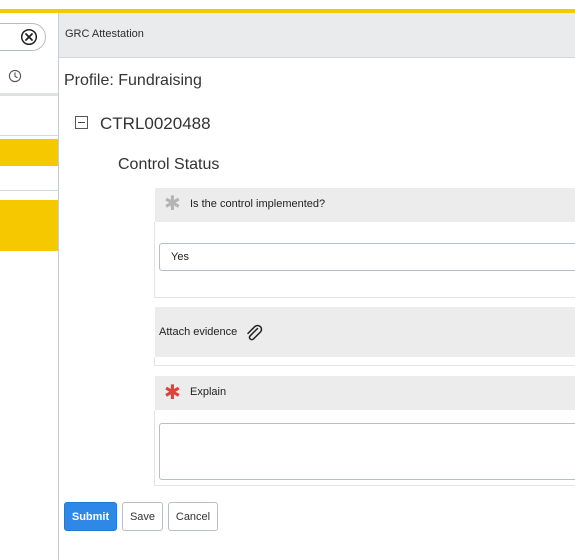  Describe the element at coordinates (317, 35) in the screenshot. I see `form-header-bar: GRC Attestation` at that location.